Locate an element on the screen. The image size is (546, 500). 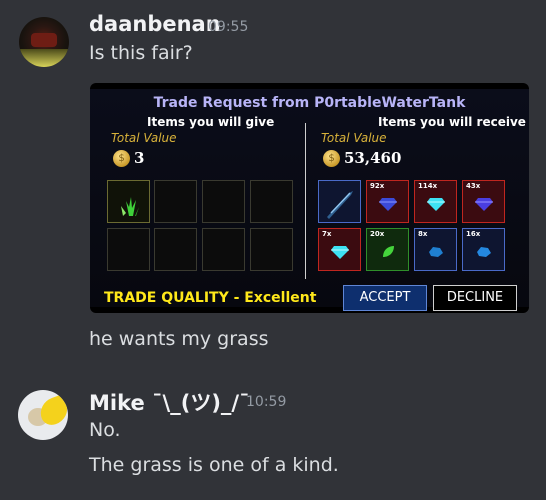
accept-button: ACCEPT is located at coordinates (385, 298).